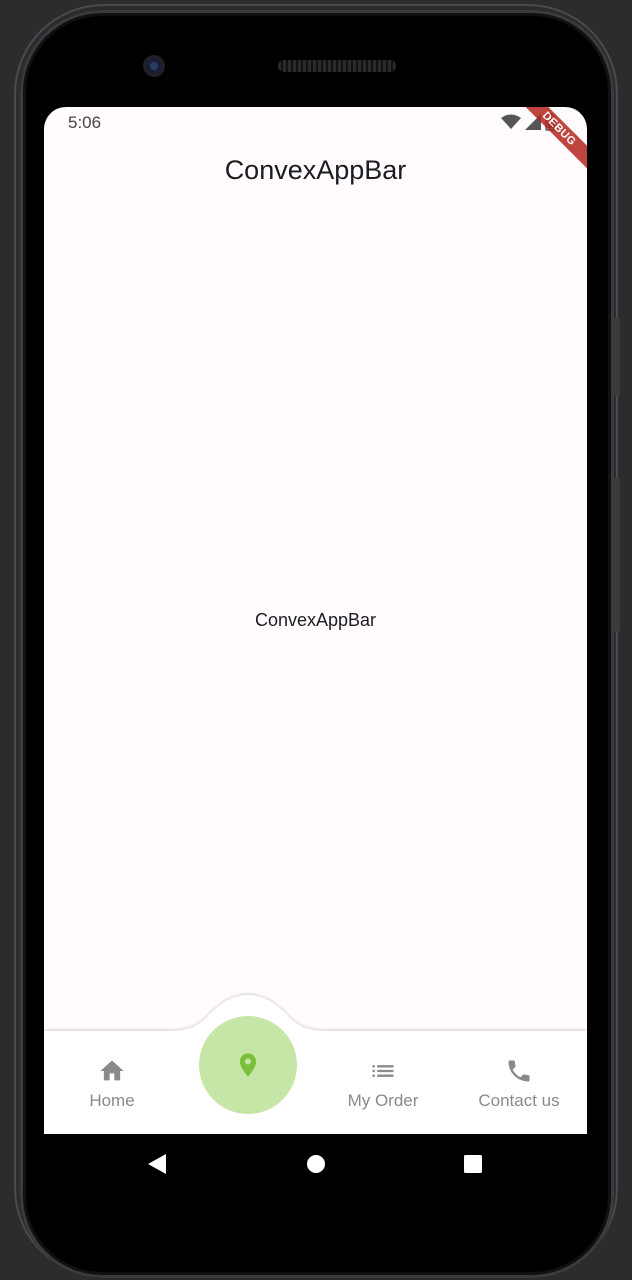  I want to click on status-bar: 5:06 DEBUG, so click(315, 142).